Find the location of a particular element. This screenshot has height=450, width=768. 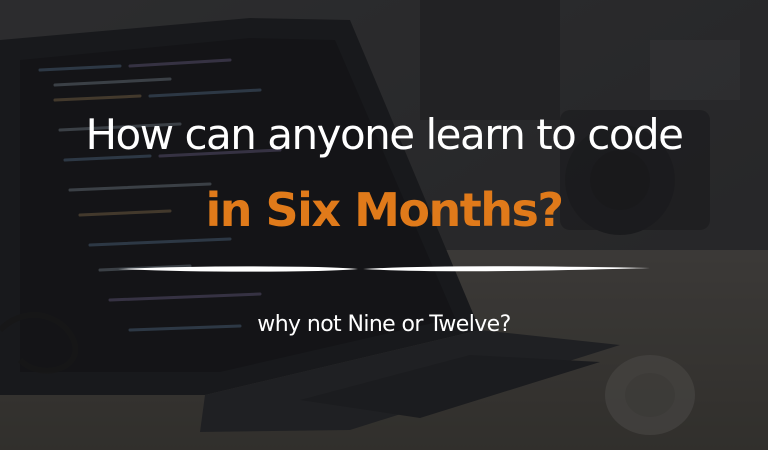

headline-line-2: in Six Months? is located at coordinates (384, 210).